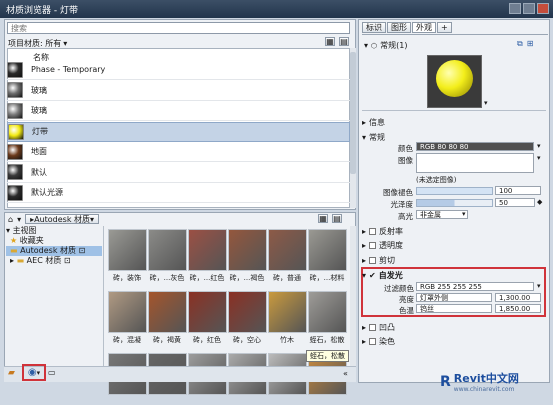  I want to click on color-field: RGB 80 80 80, so click(475, 146).